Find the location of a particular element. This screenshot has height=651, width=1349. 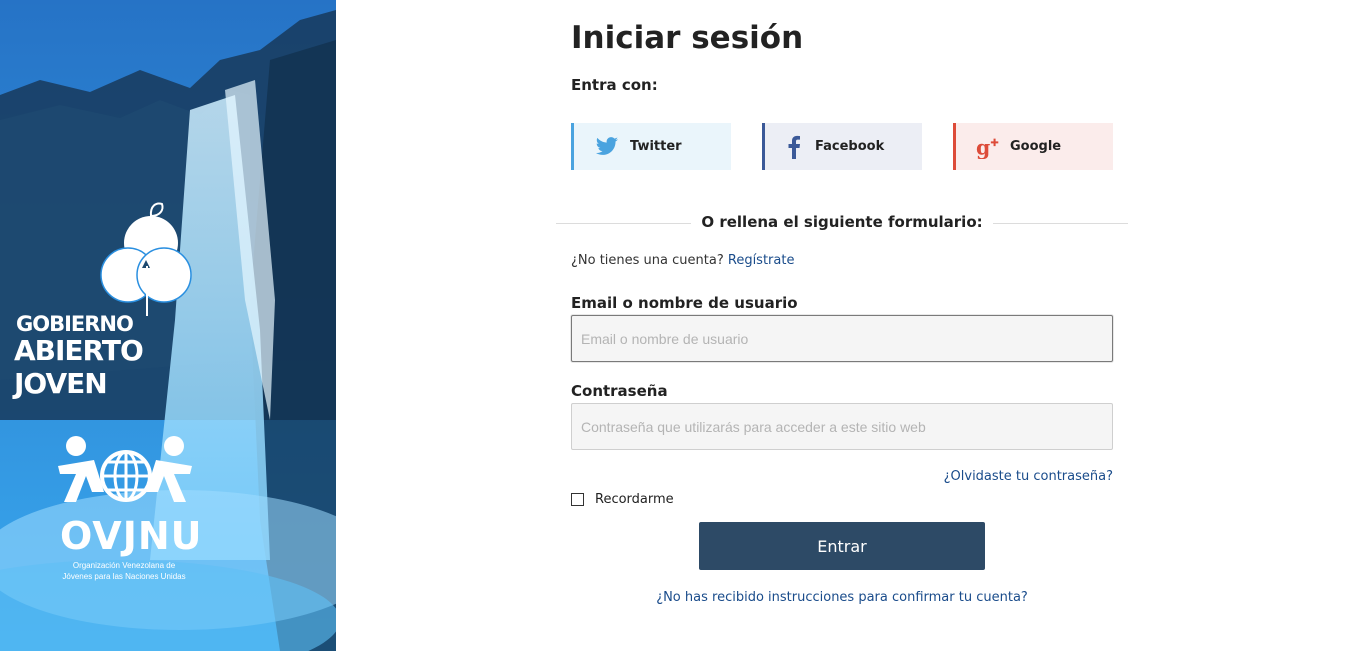

circles-emblem-icon is located at coordinates (146, 259).